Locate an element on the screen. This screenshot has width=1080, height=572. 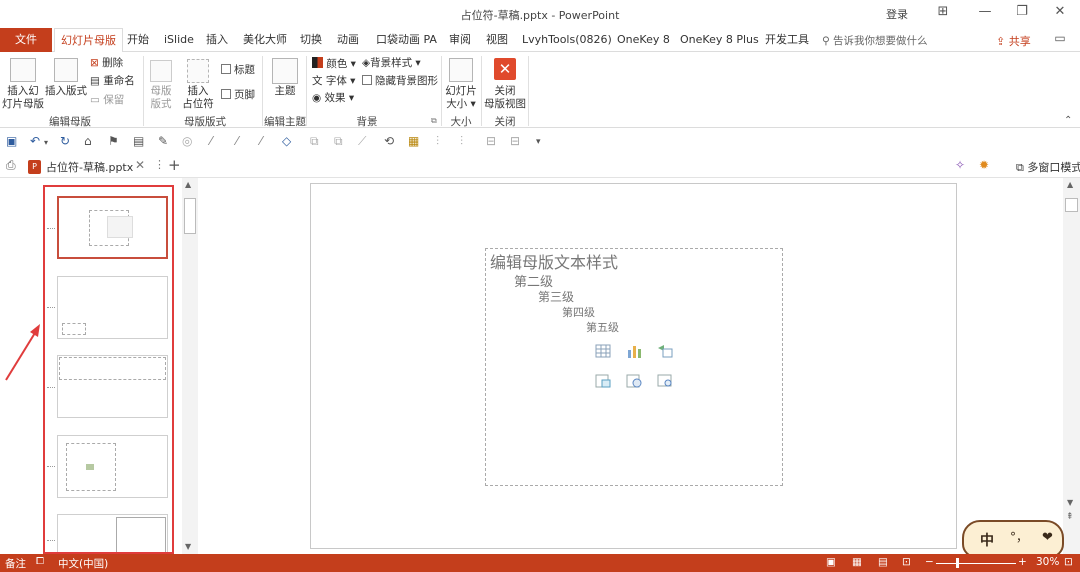
tab-file: 文件 is located at coordinates (26, 40).